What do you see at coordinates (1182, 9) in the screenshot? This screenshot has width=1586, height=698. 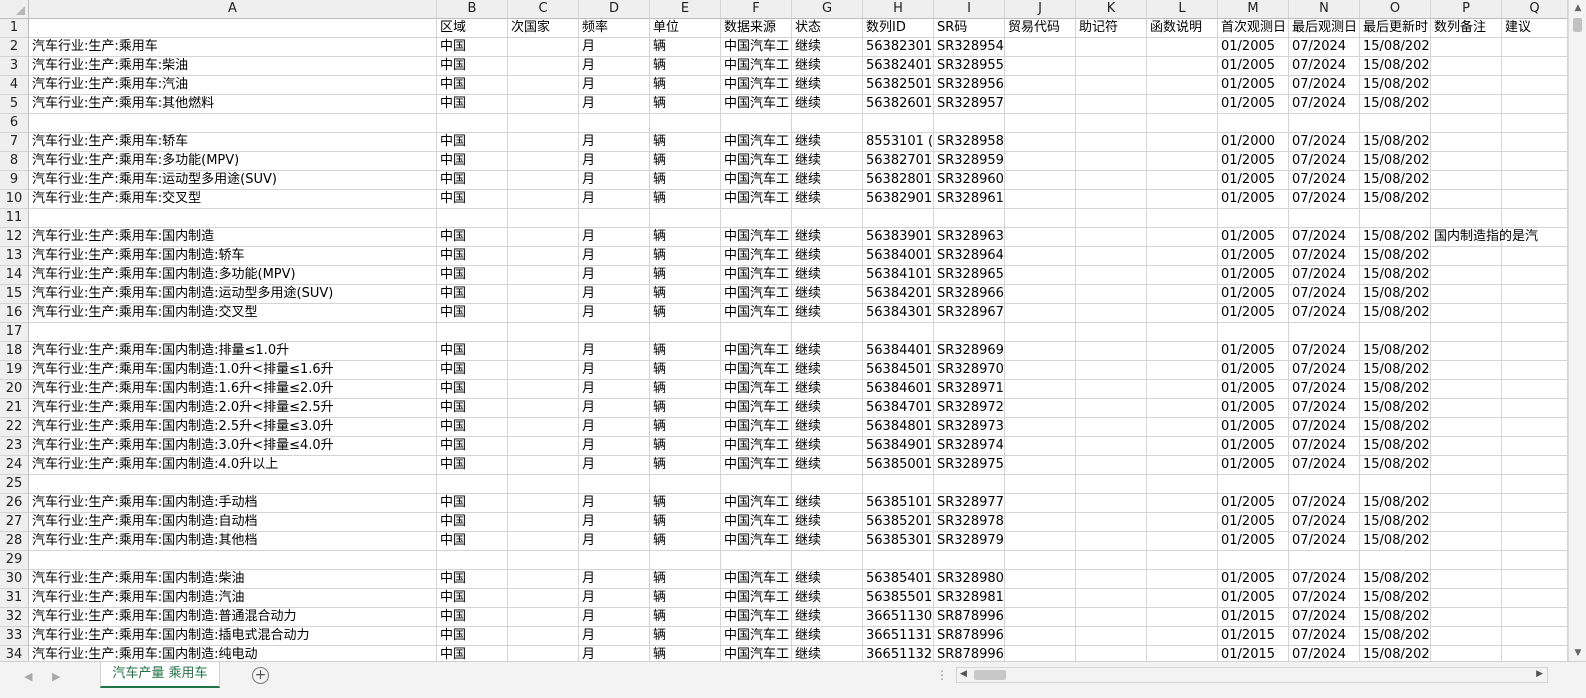 I see `column-header-l: L` at bounding box center [1182, 9].